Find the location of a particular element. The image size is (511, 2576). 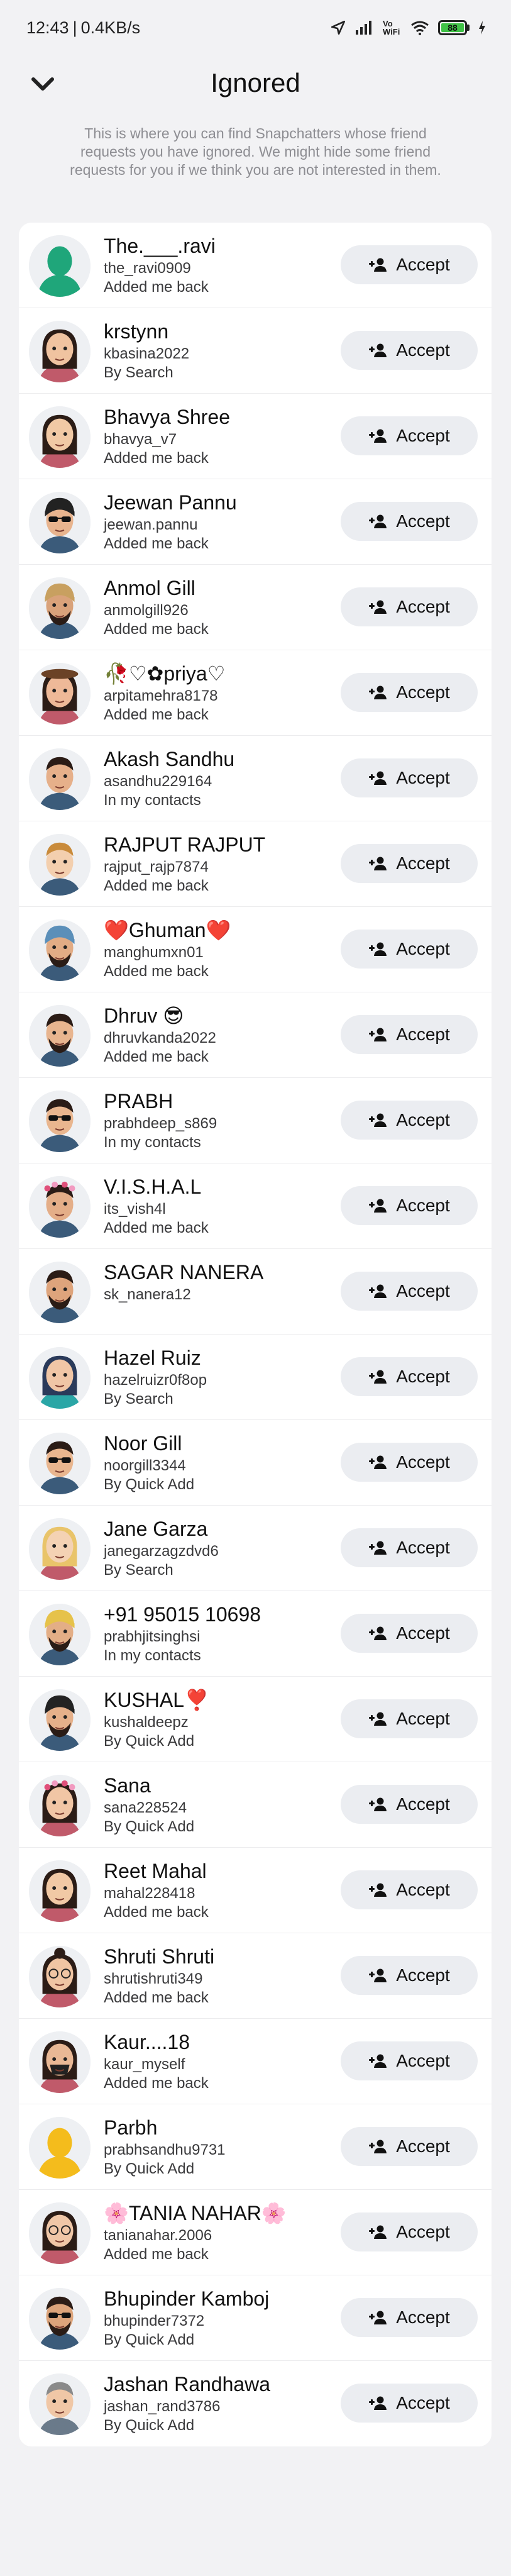

username: asandhu229164 is located at coordinates (158, 781).